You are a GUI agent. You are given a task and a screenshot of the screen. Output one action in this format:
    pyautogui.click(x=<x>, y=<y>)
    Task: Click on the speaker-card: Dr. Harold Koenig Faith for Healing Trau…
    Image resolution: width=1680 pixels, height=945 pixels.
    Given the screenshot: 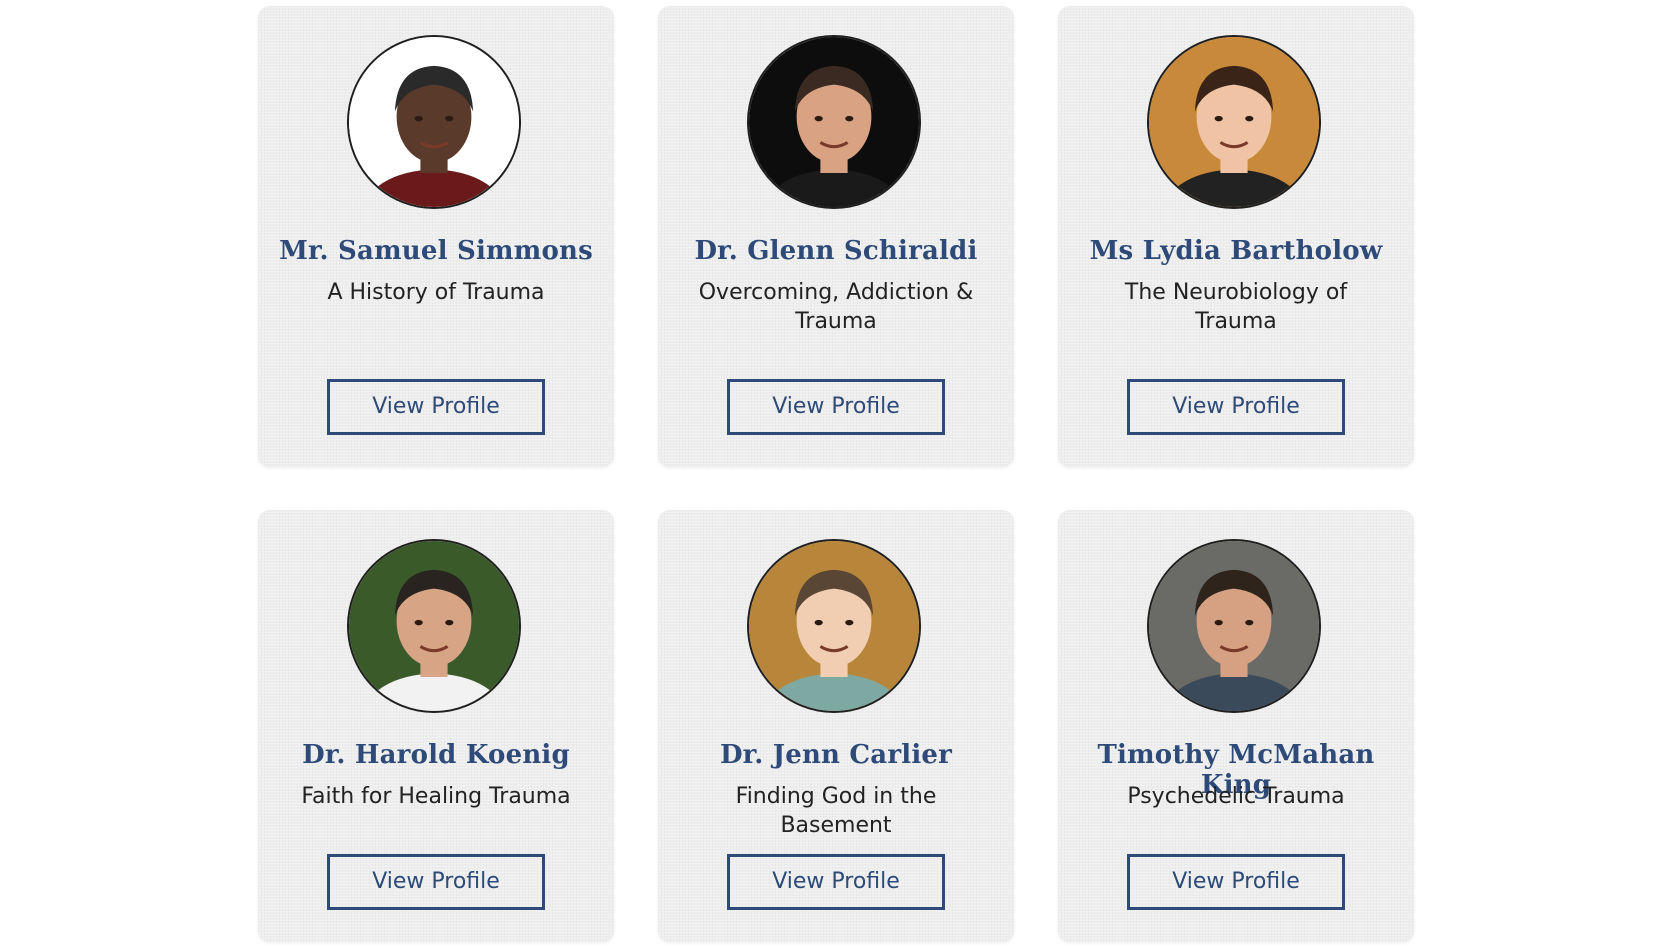 What is the action you would take?
    pyautogui.click(x=436, y=726)
    